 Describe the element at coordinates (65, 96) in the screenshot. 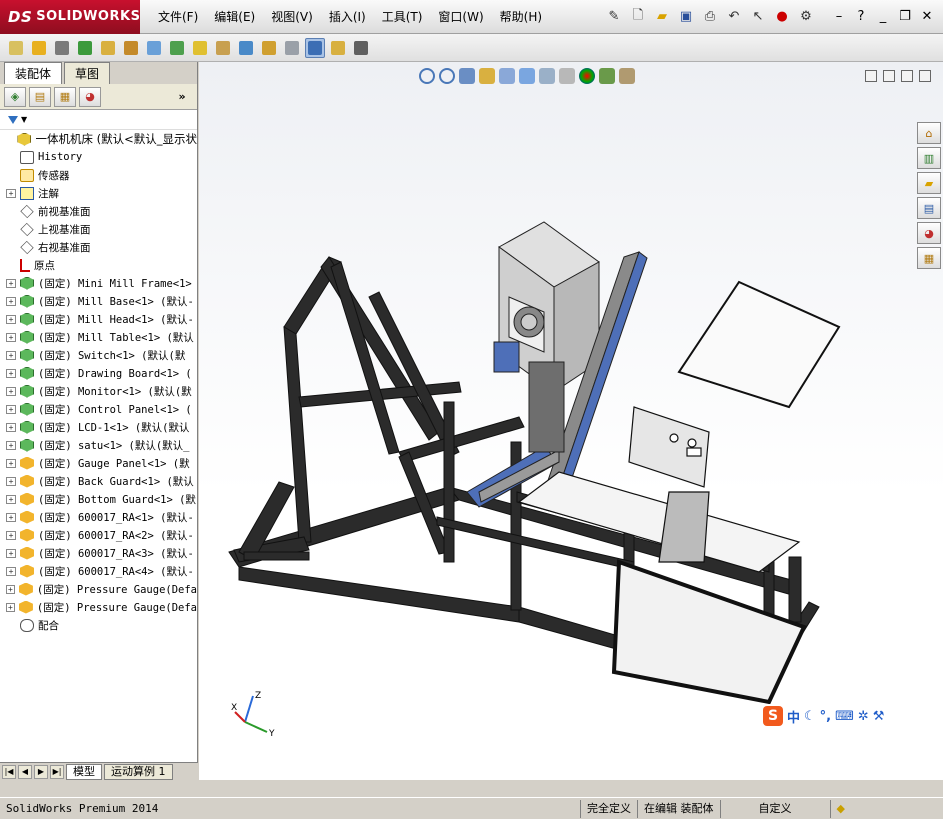

I see `configuration-manager-icon: ▦` at that location.